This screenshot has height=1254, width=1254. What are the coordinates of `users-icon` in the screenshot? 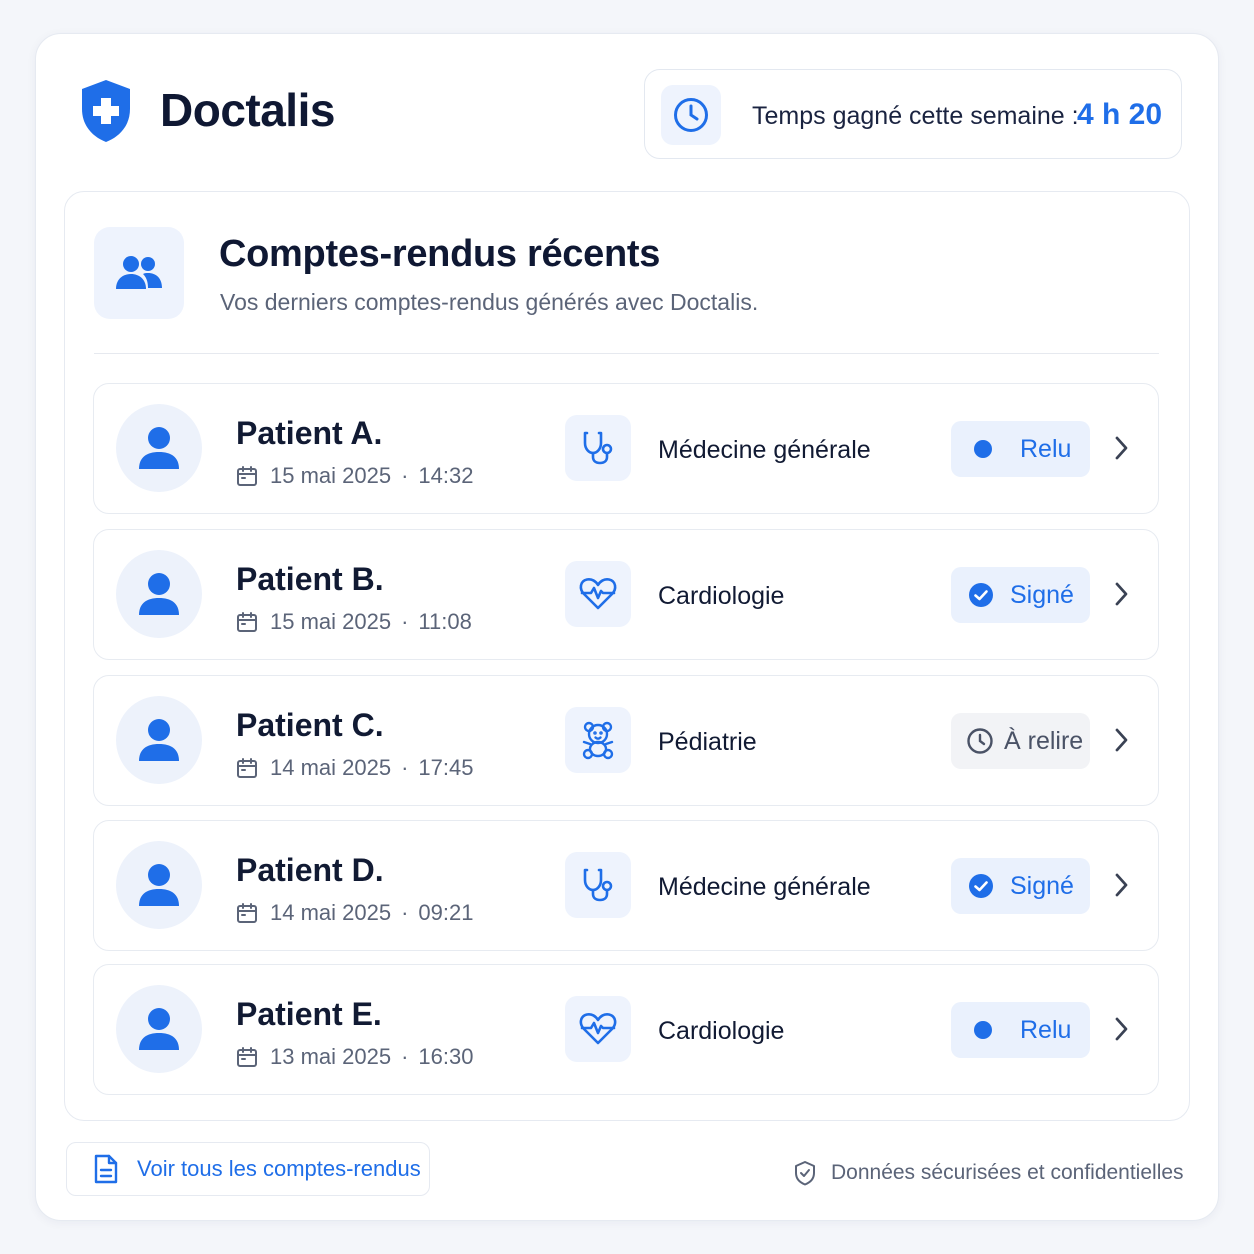 It's located at (139, 273).